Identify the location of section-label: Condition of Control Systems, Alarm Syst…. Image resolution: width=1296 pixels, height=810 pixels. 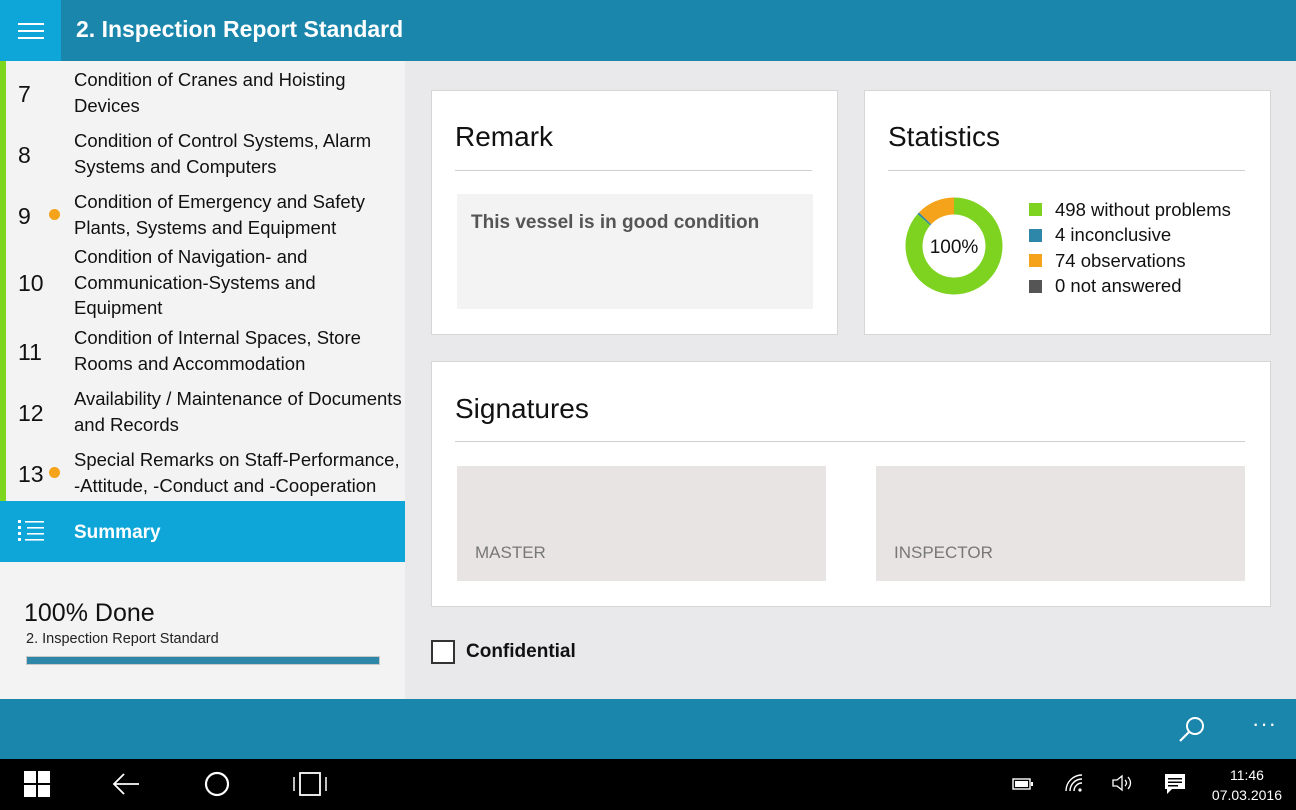
(223, 153).